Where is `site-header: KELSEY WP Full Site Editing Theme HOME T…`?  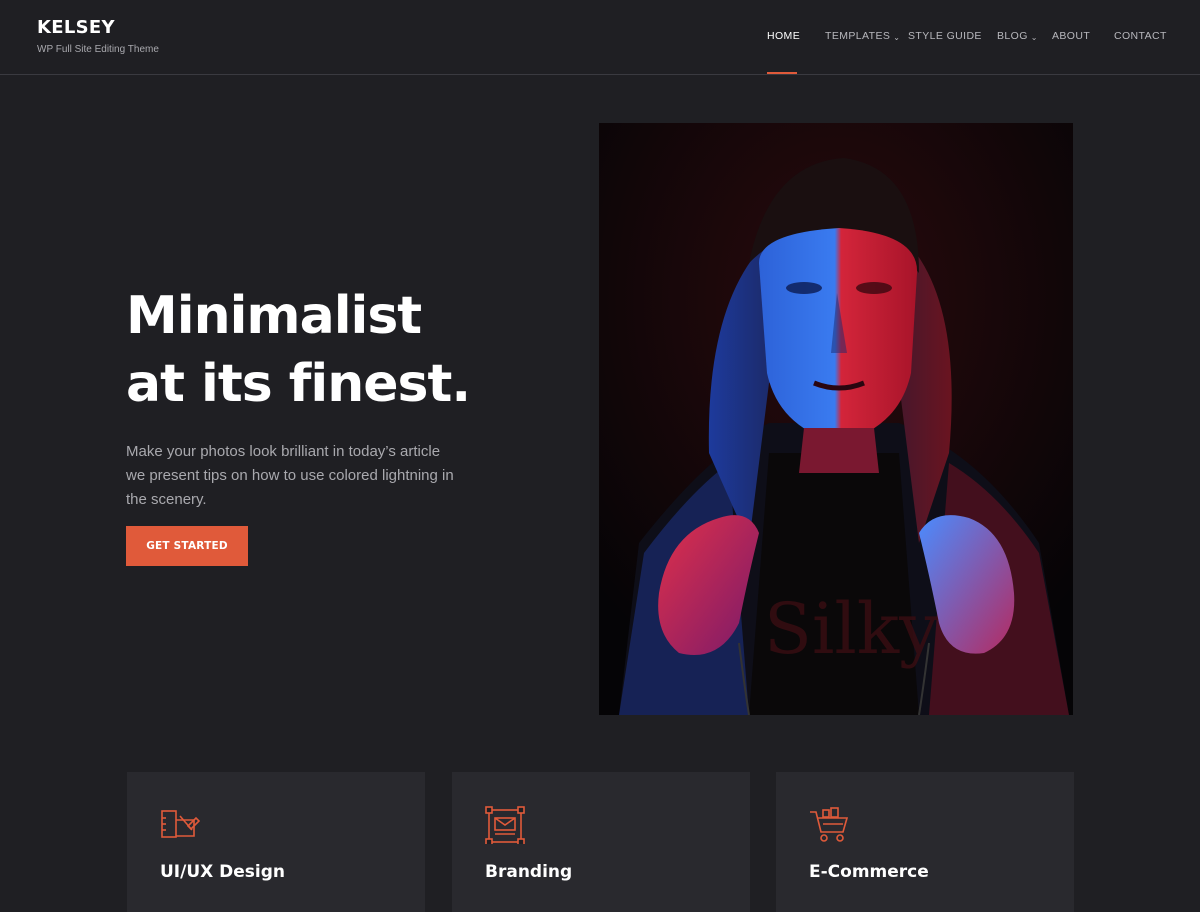 site-header: KELSEY WP Full Site Editing Theme HOME T… is located at coordinates (600, 37).